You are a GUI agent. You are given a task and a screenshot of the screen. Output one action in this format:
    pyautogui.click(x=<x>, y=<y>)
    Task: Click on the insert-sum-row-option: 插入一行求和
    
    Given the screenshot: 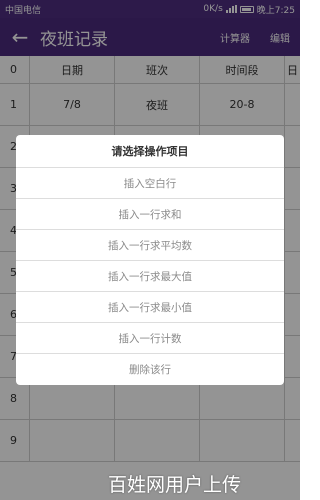 What is the action you would take?
    pyautogui.click(x=150, y=214)
    